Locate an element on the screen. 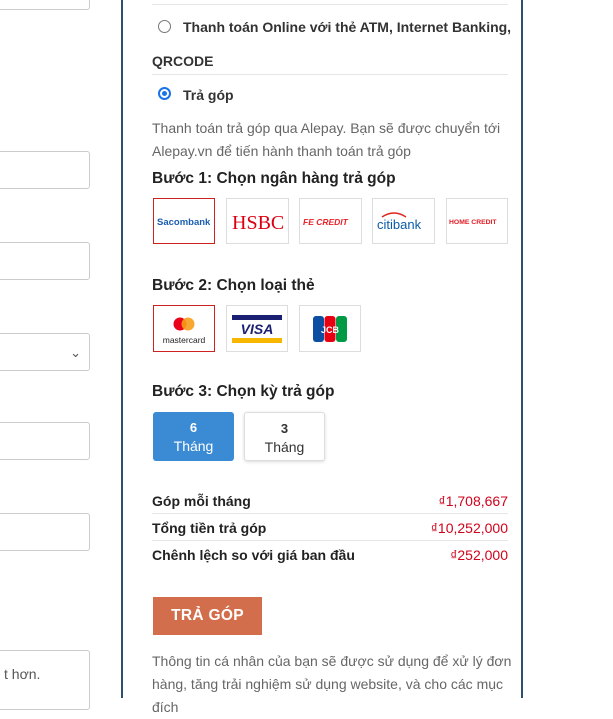 Image resolution: width=613 pixels, height=719 pixels. step2-title: Bước 2: Chọn loại thẻ is located at coordinates (233, 285).